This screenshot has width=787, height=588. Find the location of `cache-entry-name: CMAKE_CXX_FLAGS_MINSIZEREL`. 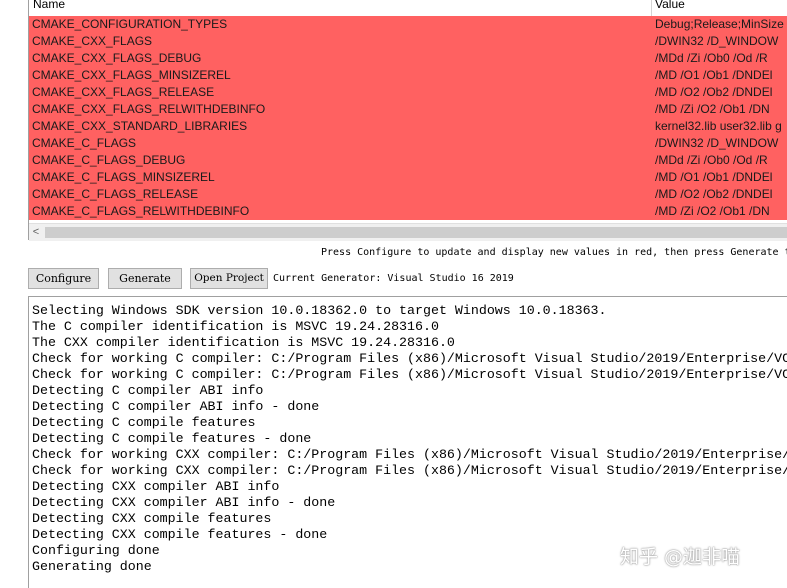

cache-entry-name: CMAKE_CXX_FLAGS_MINSIZEREL is located at coordinates (131, 75).